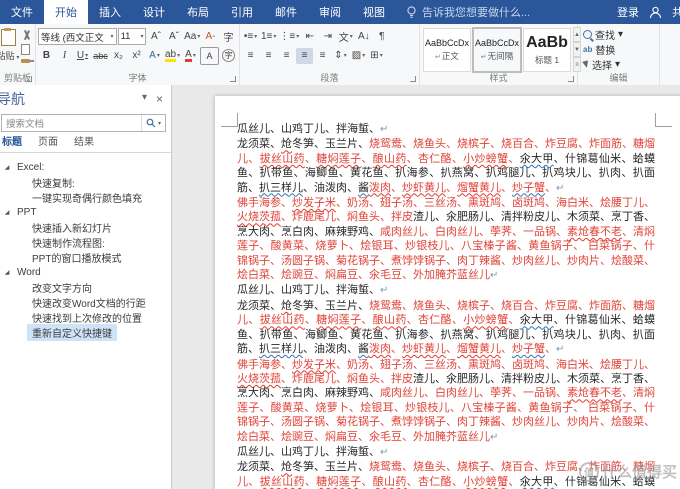 The width and height of the screenshot is (680, 489). I want to click on bullets-button: •≡ ▾, so click(250, 37).